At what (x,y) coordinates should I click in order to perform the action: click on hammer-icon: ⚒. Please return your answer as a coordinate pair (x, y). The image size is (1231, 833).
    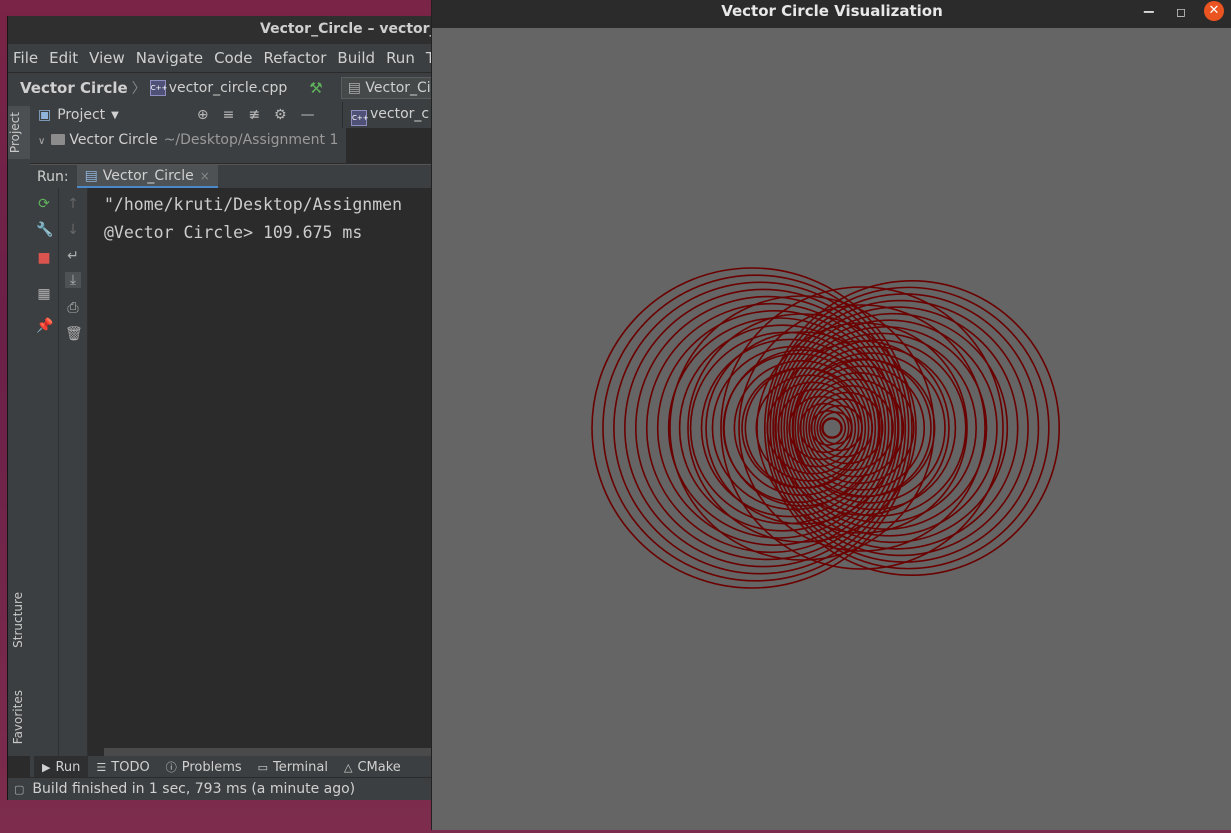
    Looking at the image, I should click on (315, 88).